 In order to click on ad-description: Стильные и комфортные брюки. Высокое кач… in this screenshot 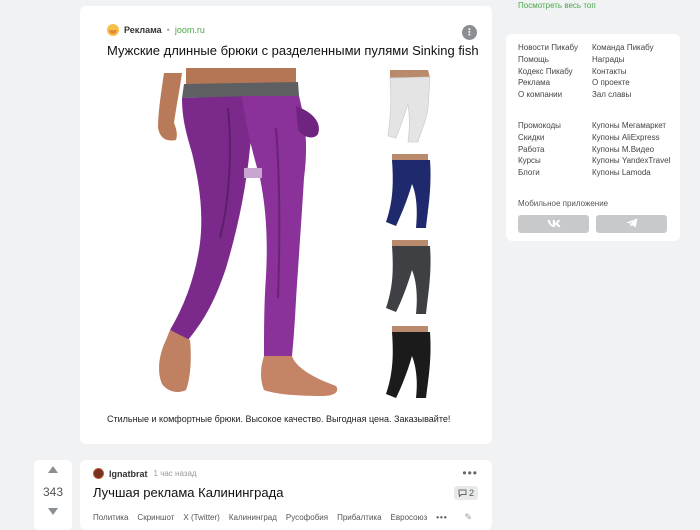, I will do `click(279, 419)`.